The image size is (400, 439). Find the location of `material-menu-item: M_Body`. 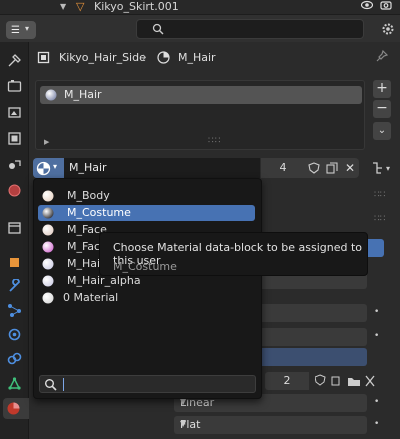

material-menu-item: M_Body is located at coordinates (146, 196).